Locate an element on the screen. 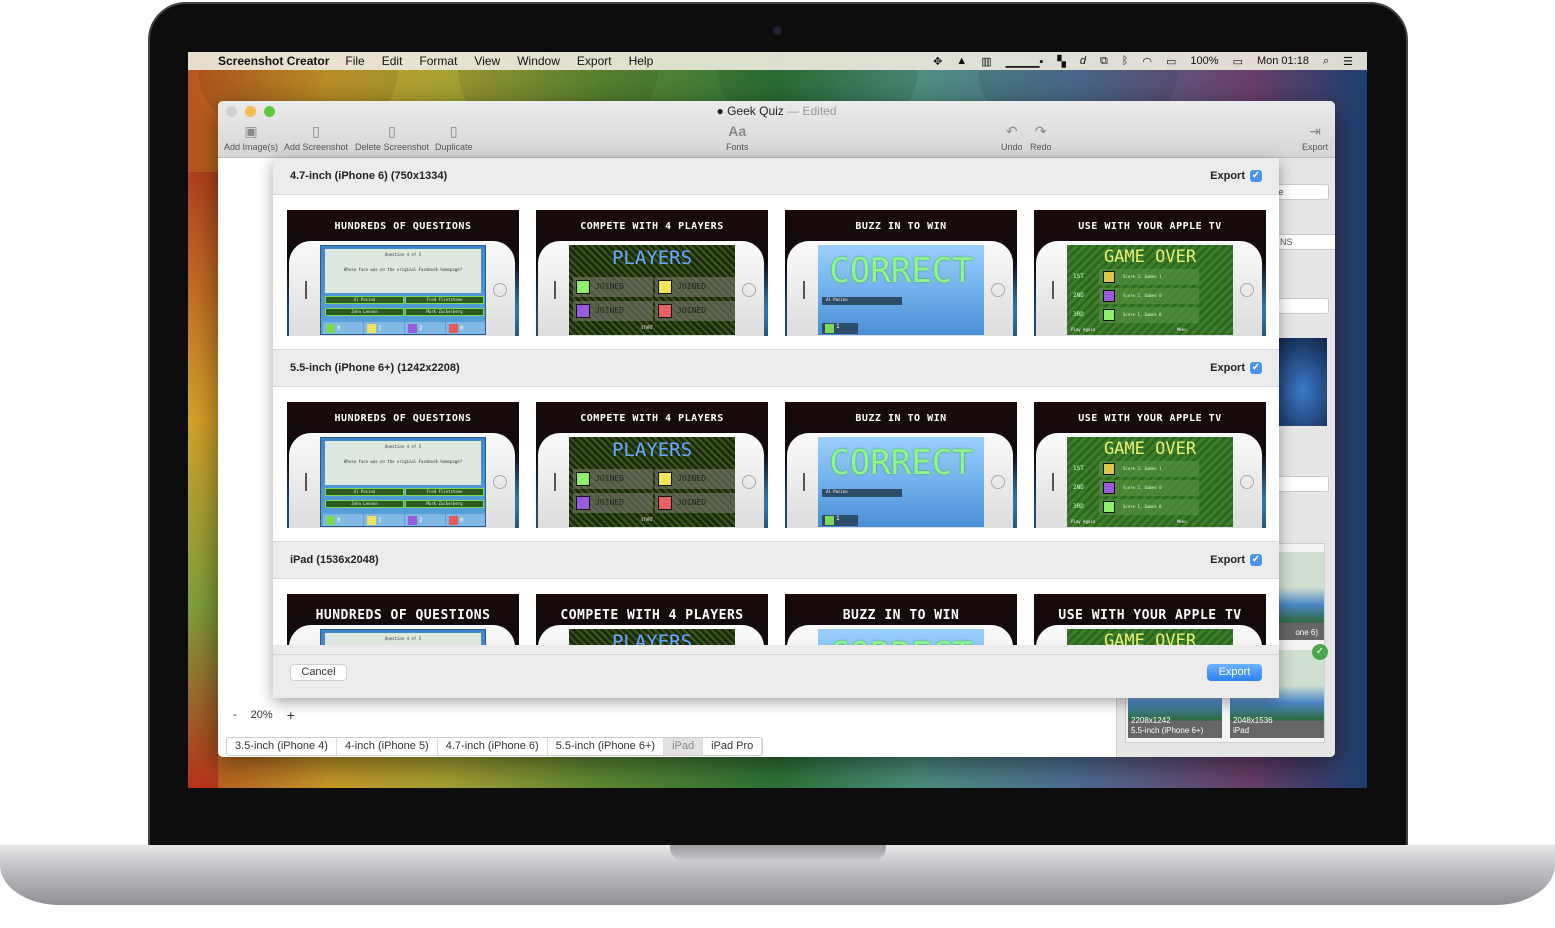  drive-icon: ▲ is located at coordinates (961, 61).